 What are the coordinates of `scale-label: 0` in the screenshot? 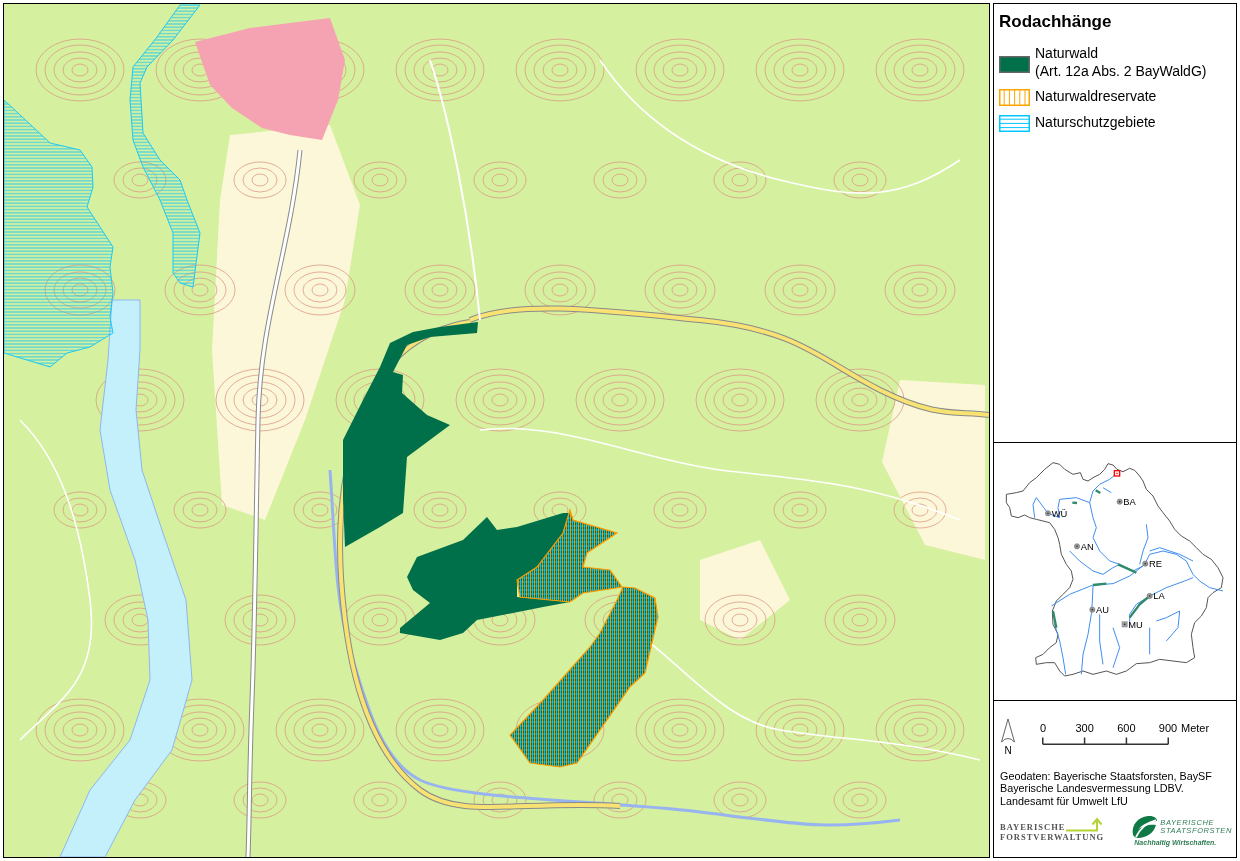 It's located at (1043, 728).